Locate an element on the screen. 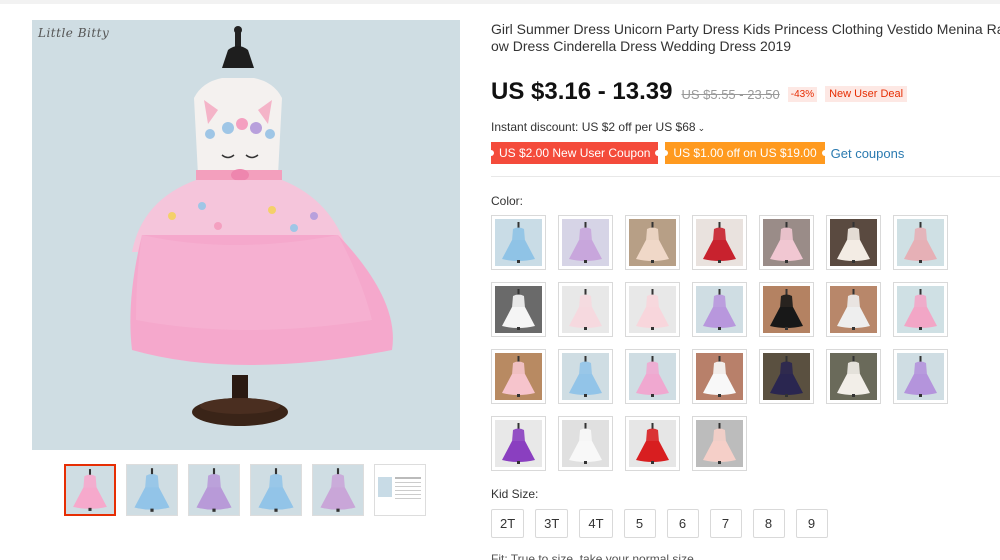 This screenshot has height=560, width=1000. thumbnail-strip is located at coordinates (245, 490).